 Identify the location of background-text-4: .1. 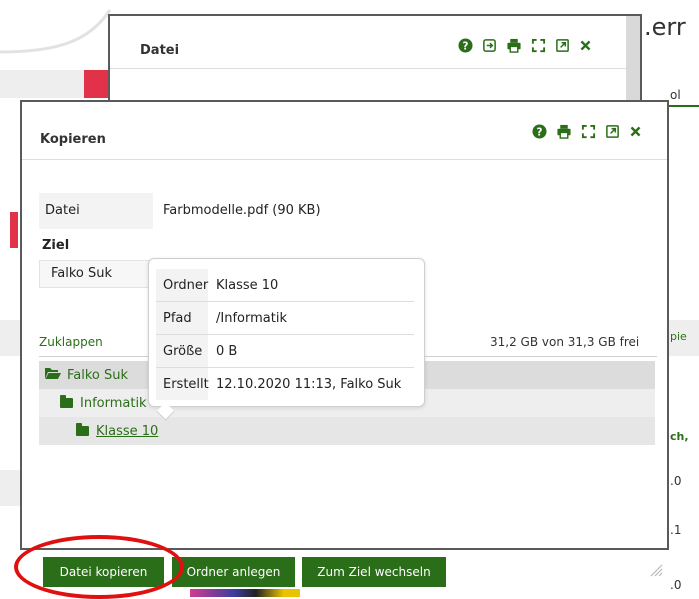
(676, 530).